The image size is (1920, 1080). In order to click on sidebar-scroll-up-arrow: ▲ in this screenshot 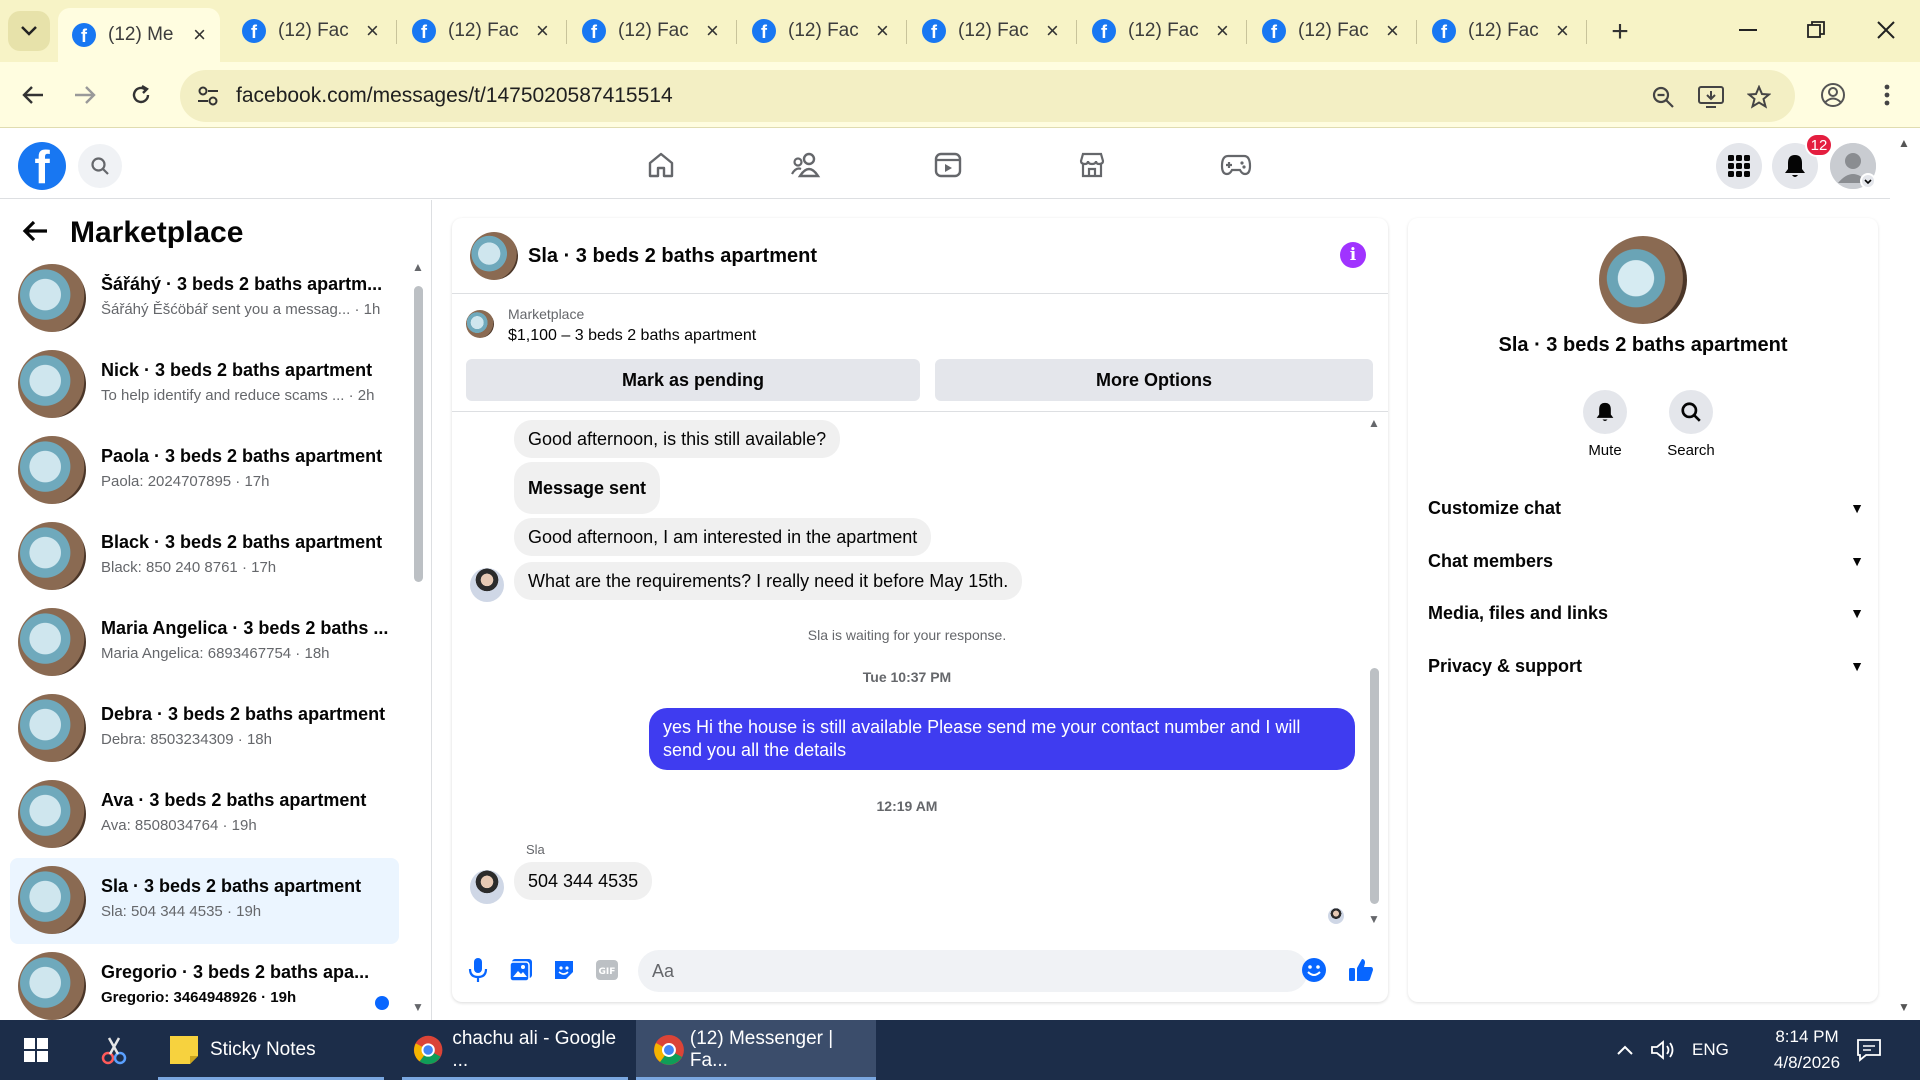, I will do `click(418, 267)`.